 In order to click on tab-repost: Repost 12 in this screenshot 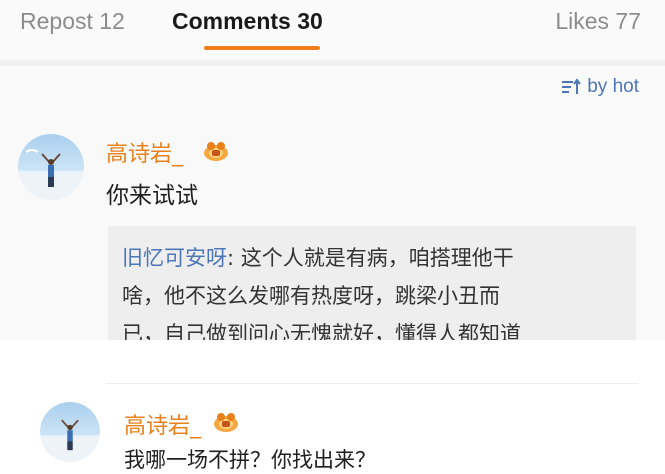, I will do `click(72, 21)`.